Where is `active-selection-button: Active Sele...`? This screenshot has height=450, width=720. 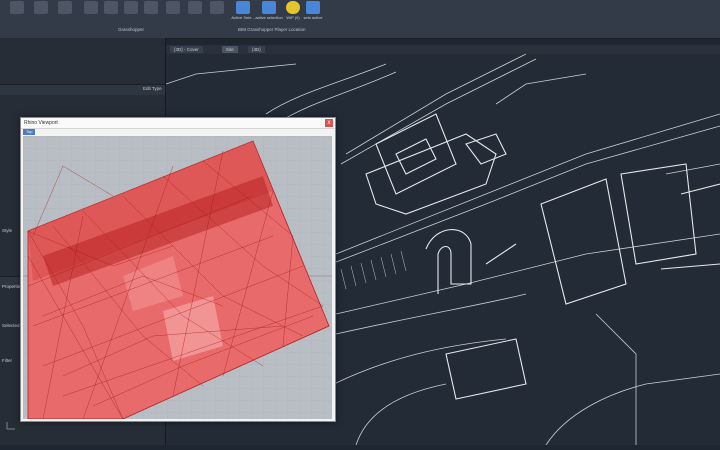
active-selection-button: Active Sele... is located at coordinates (243, 14).